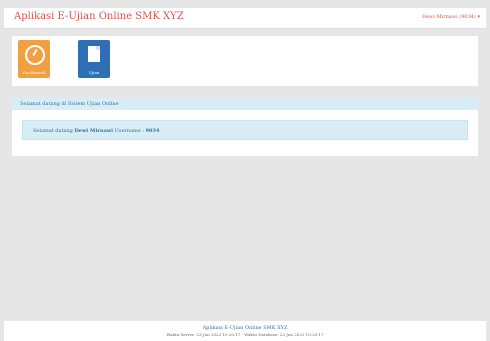  I want to click on welcome-heading: Selamat datang di Sistem Ujian Online, so click(245, 104).